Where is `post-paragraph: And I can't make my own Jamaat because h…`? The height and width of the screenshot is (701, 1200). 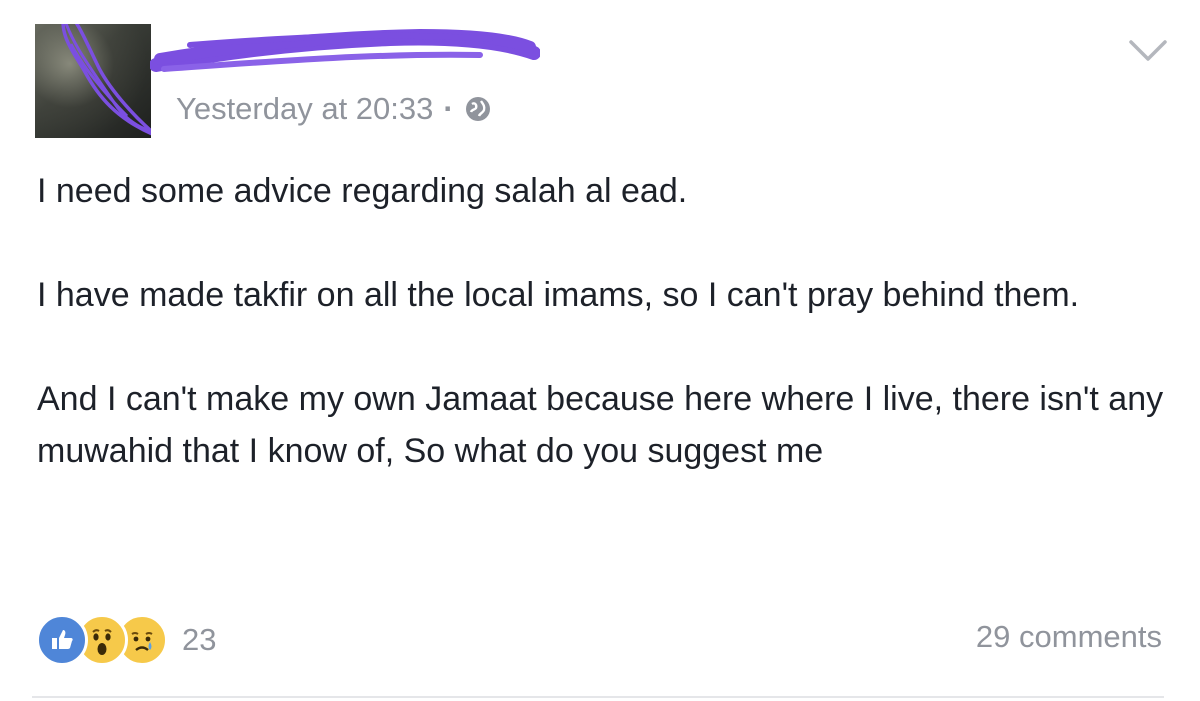 post-paragraph: And I can't make my own Jamaat because h… is located at coordinates (600, 425).